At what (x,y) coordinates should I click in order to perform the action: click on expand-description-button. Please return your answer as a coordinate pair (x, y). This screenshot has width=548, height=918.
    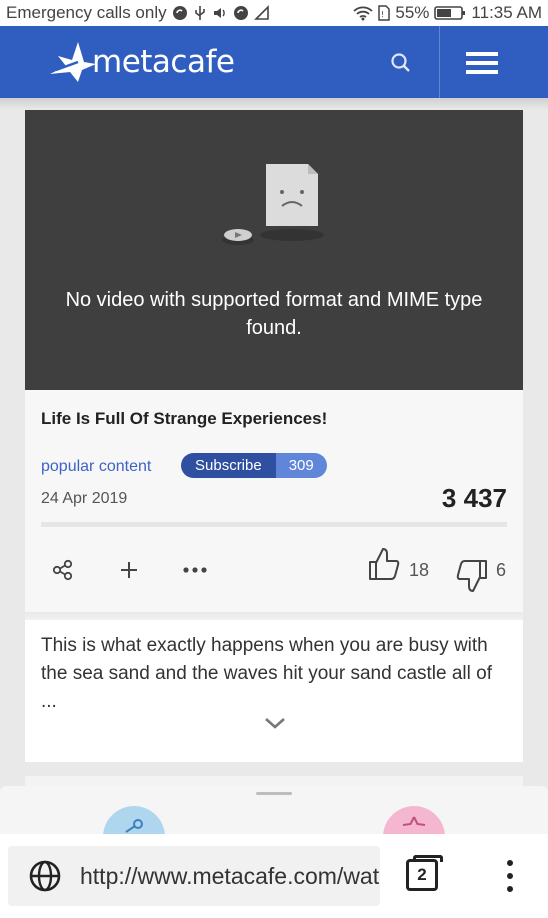
    Looking at the image, I should click on (275, 726).